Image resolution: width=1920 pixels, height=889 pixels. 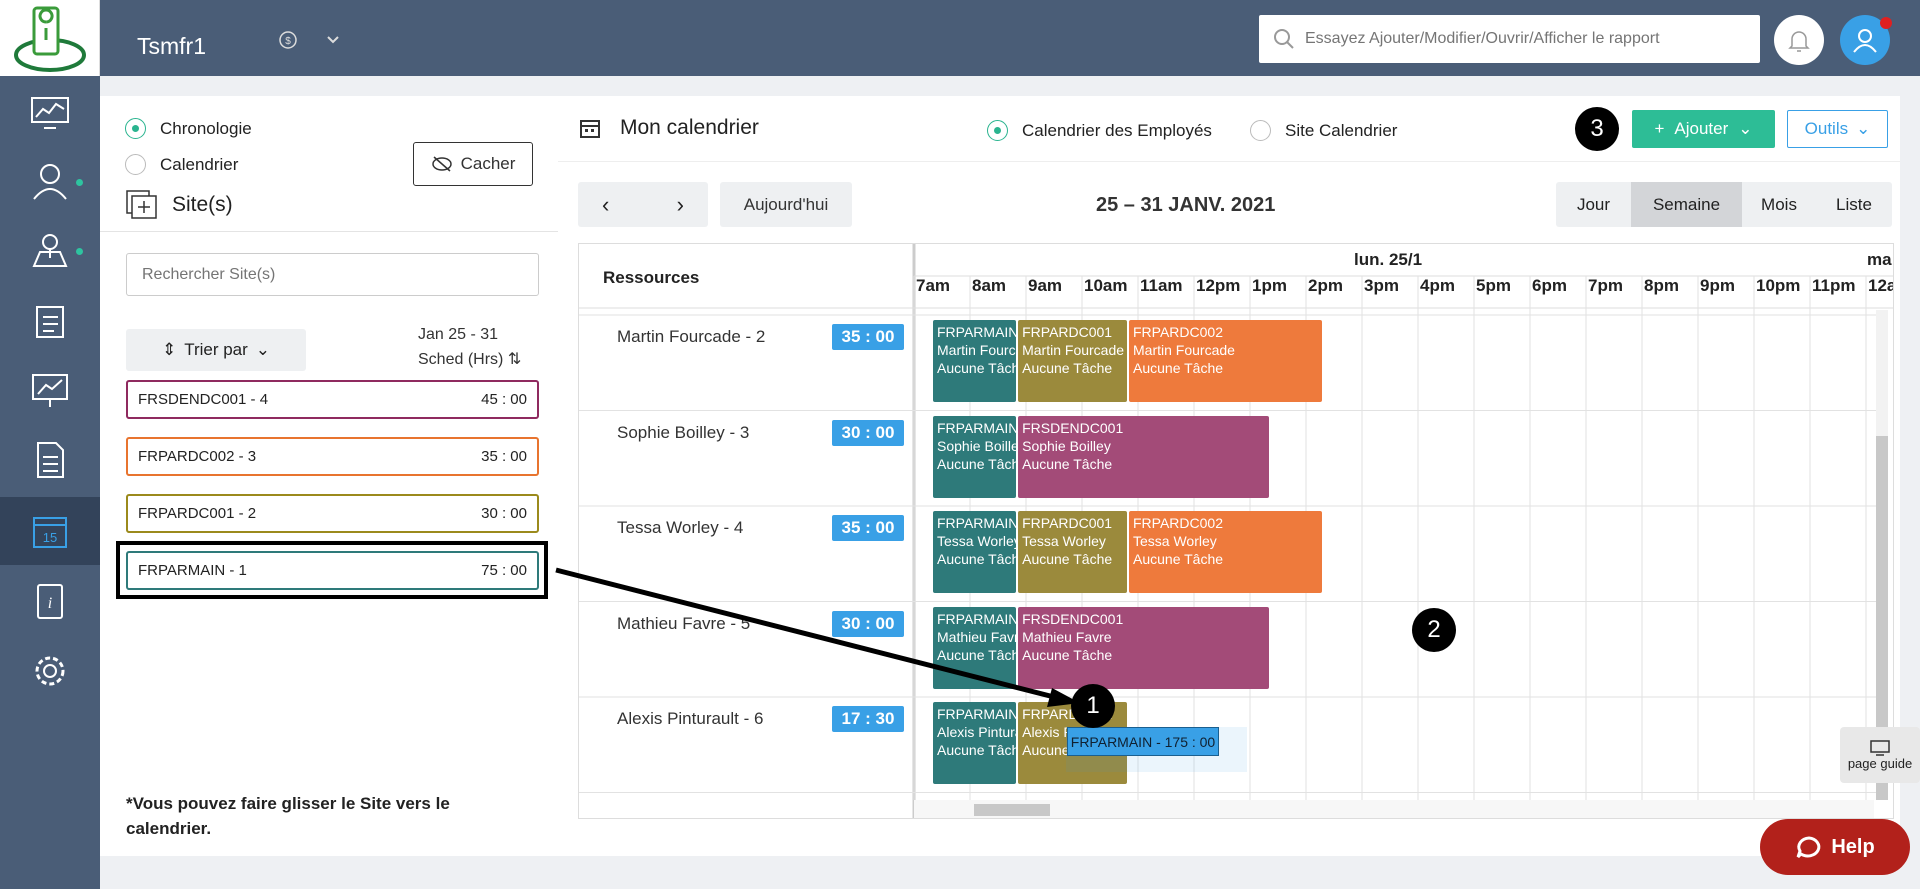 I want to click on annotation-arrow, so click(x=817, y=637).